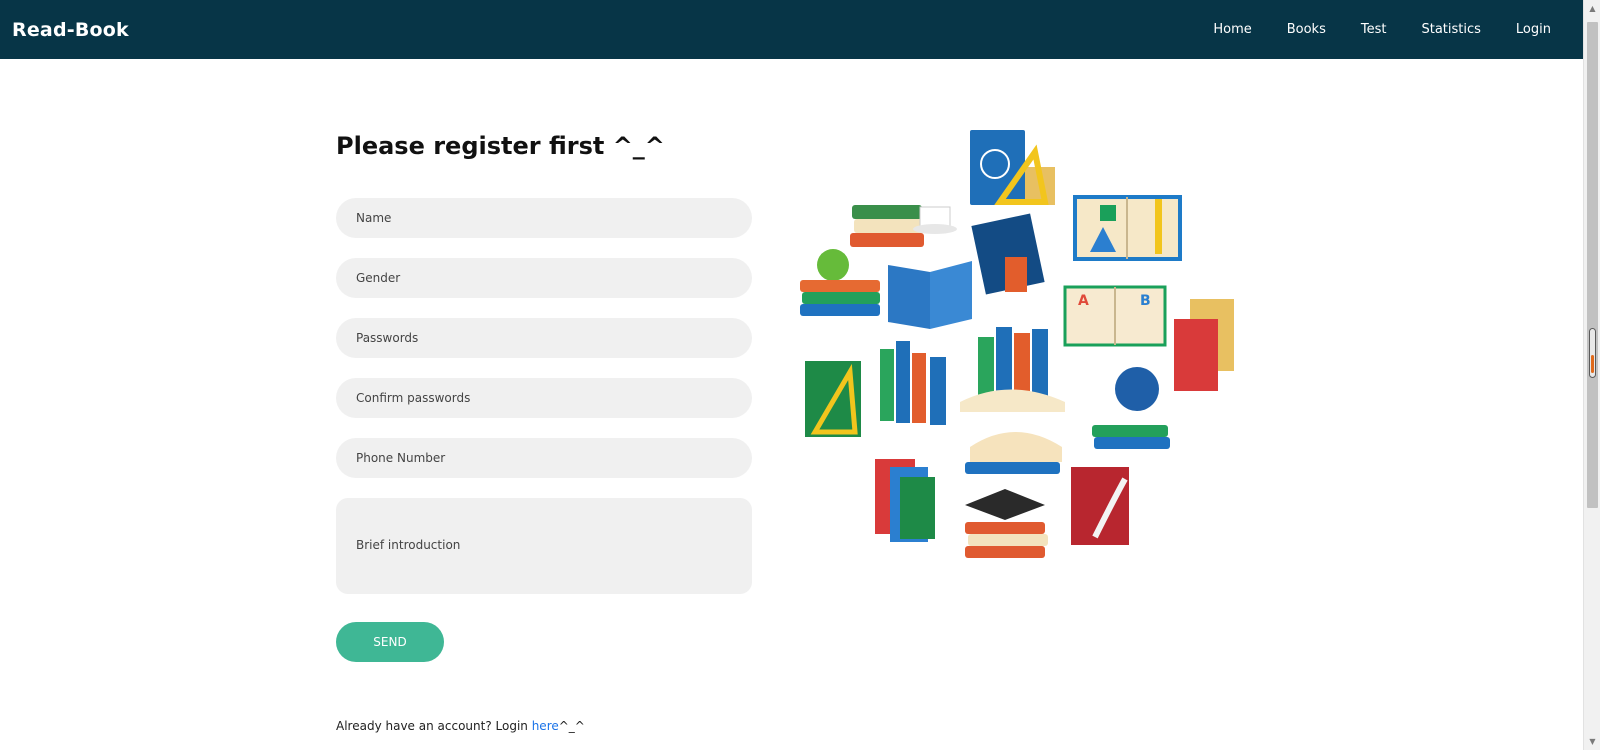 The height and width of the screenshot is (750, 1600). What do you see at coordinates (1115, 316) in the screenshot?
I see `abc-open-book-icon: A B` at bounding box center [1115, 316].